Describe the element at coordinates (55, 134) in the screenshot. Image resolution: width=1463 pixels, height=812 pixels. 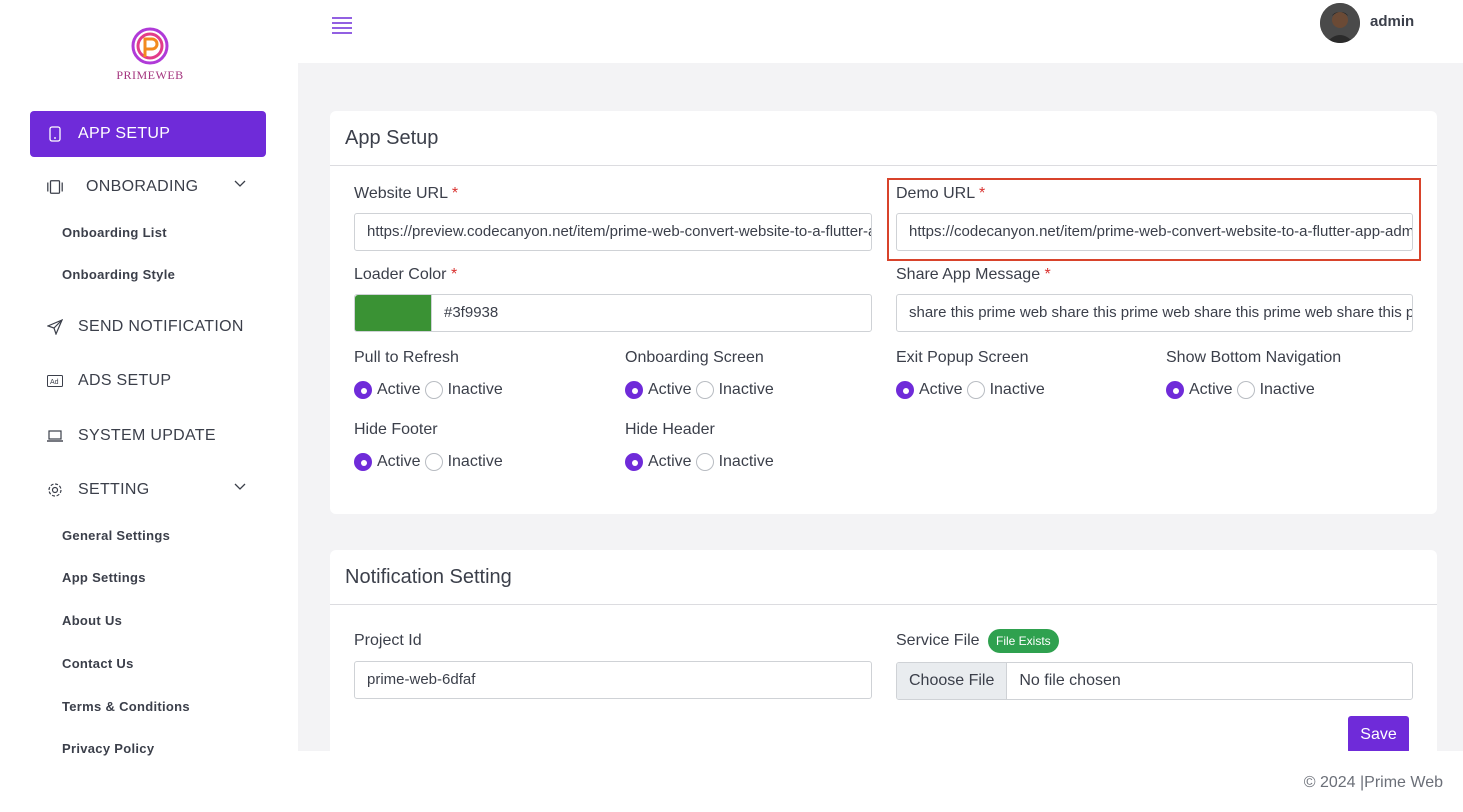
I see `phone-icon` at that location.